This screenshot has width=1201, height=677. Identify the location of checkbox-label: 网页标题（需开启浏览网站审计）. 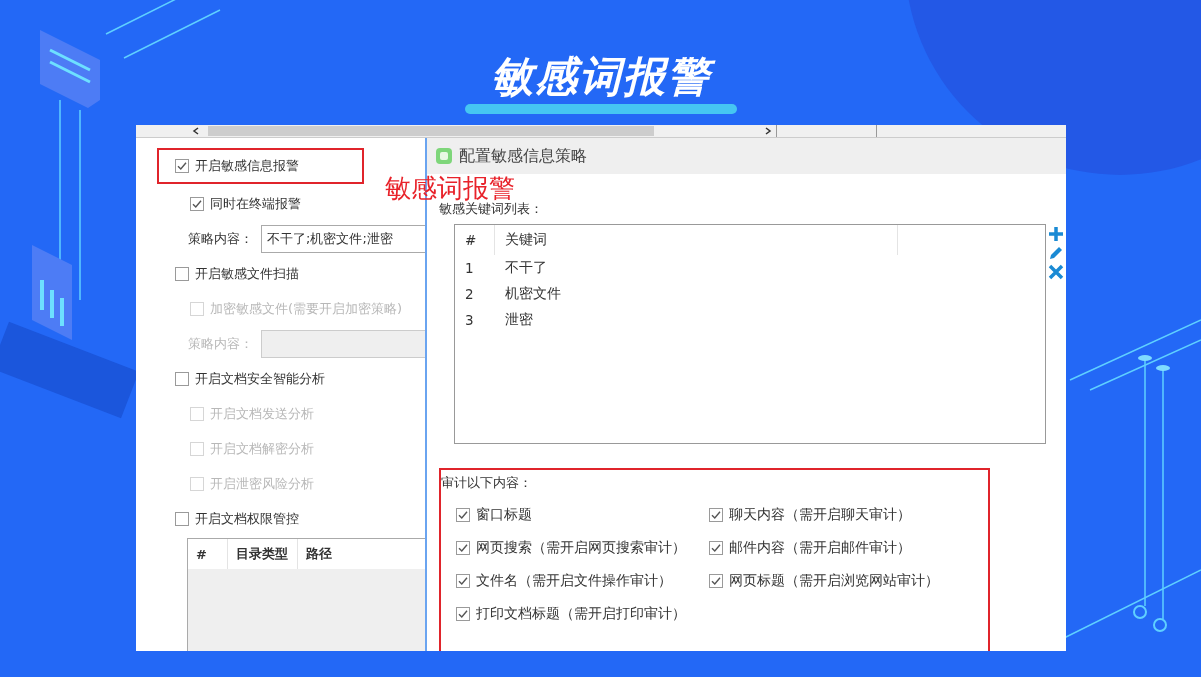
(834, 581).